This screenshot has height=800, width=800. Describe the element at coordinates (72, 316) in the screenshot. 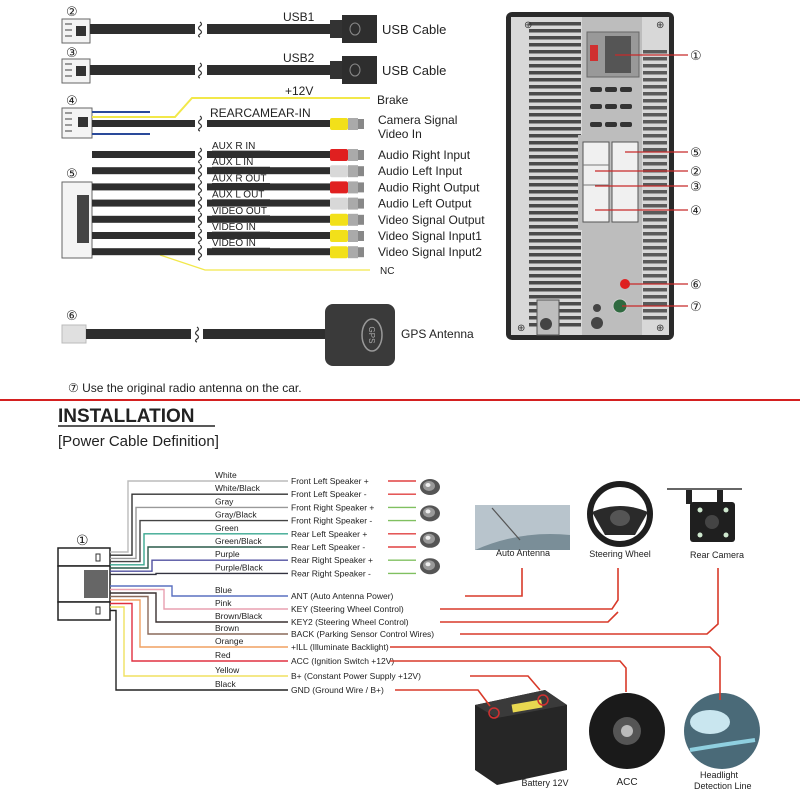

I see `callout-6: ⑥` at that location.